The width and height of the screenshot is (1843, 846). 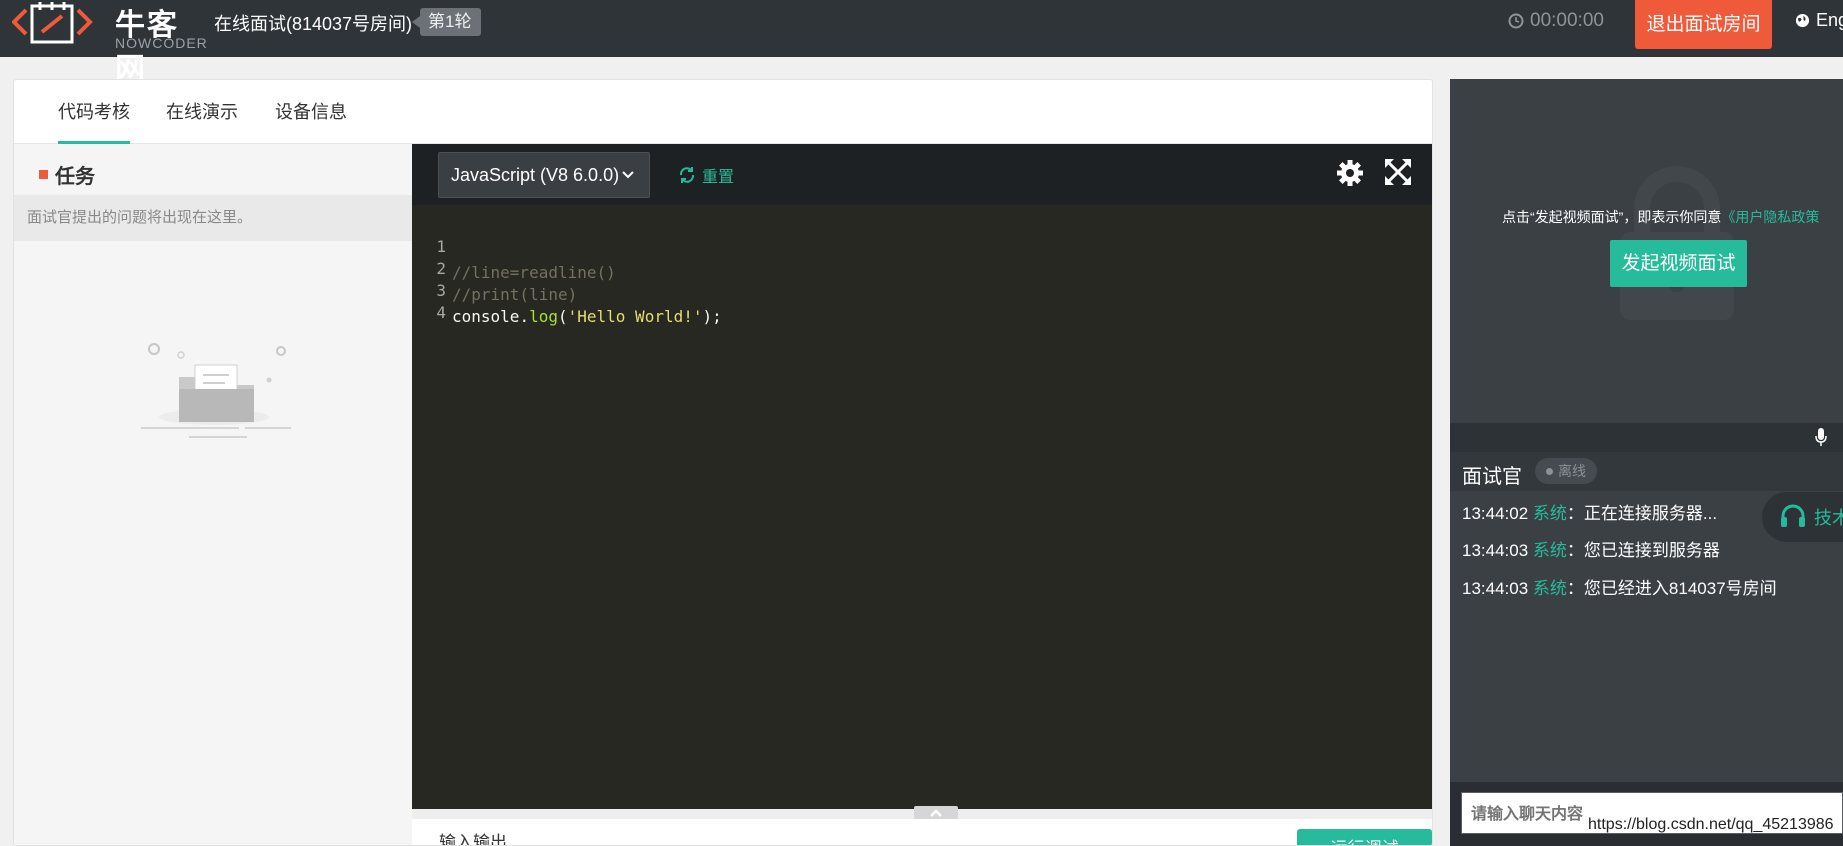 I want to click on status-dot-icon, so click(x=1549, y=471).